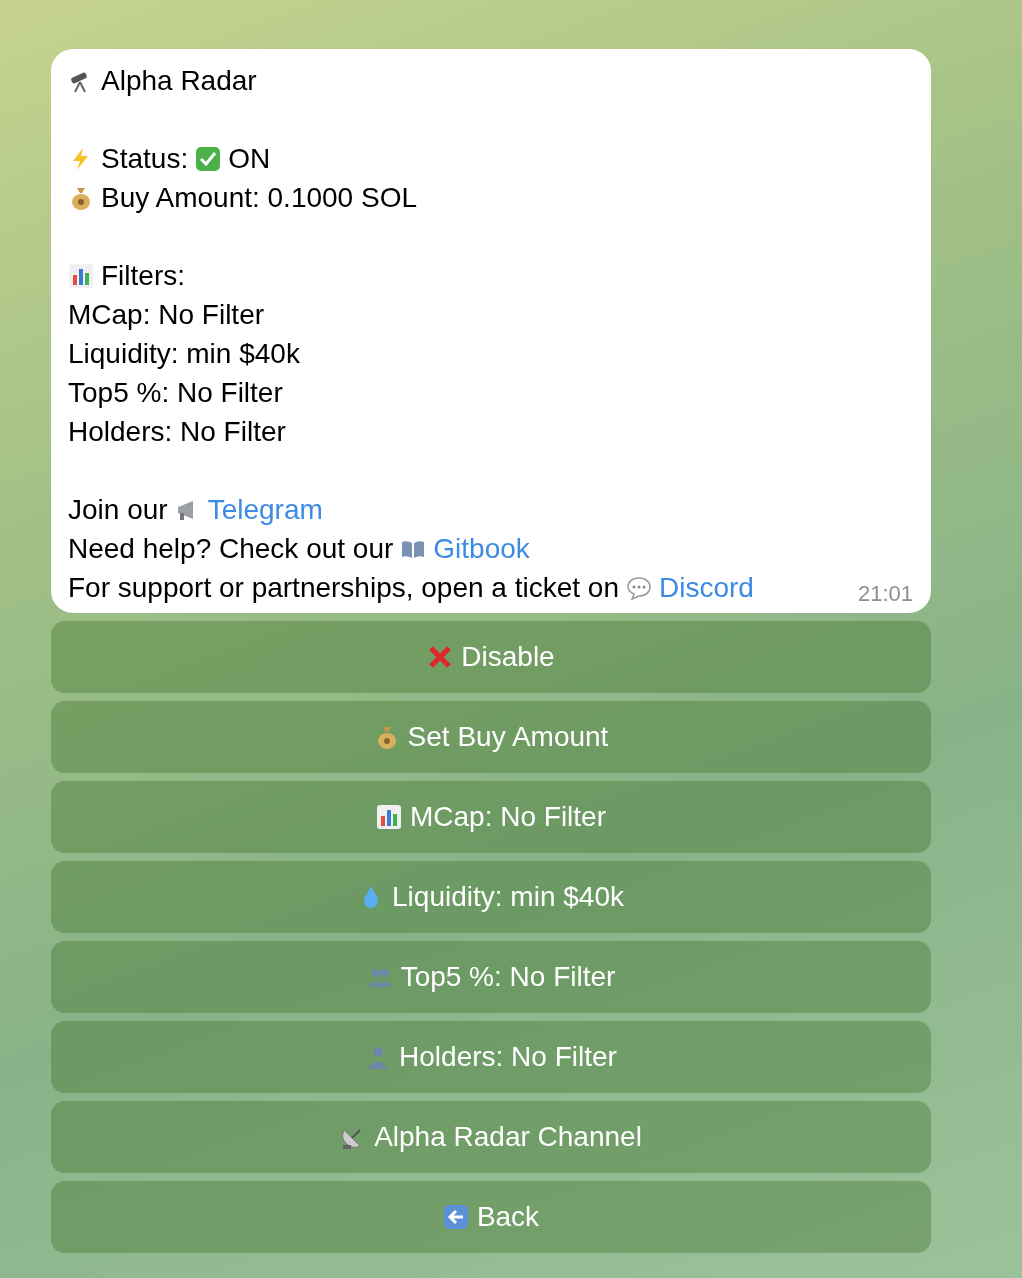 The width and height of the screenshot is (1022, 1278). What do you see at coordinates (184, 354) in the screenshot?
I see `message-text: Liquidity: min $40k` at bounding box center [184, 354].